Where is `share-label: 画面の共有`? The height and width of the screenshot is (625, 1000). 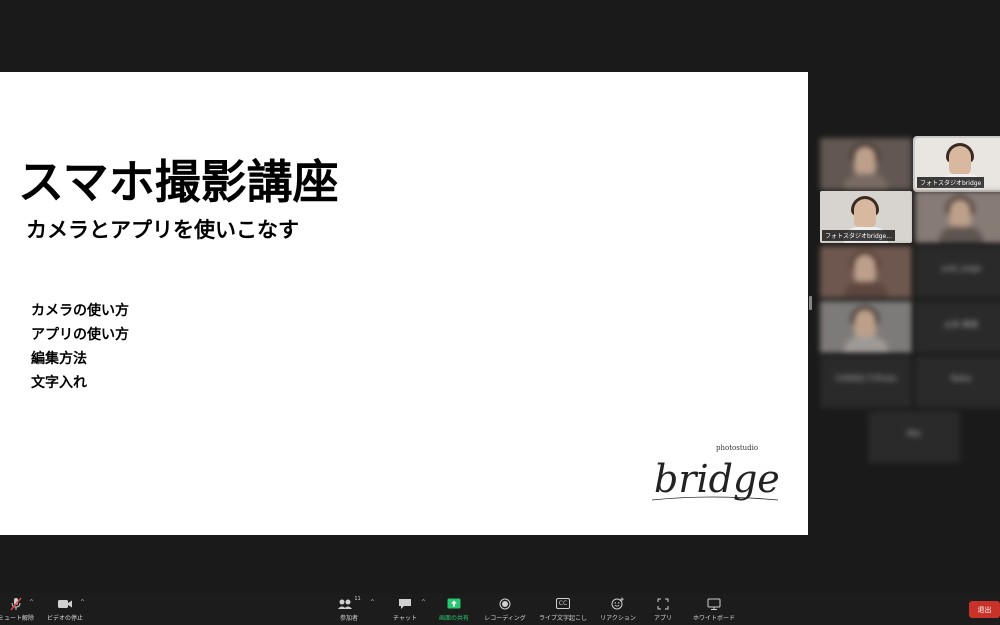
share-label: 画面の共有 is located at coordinates (453, 618).